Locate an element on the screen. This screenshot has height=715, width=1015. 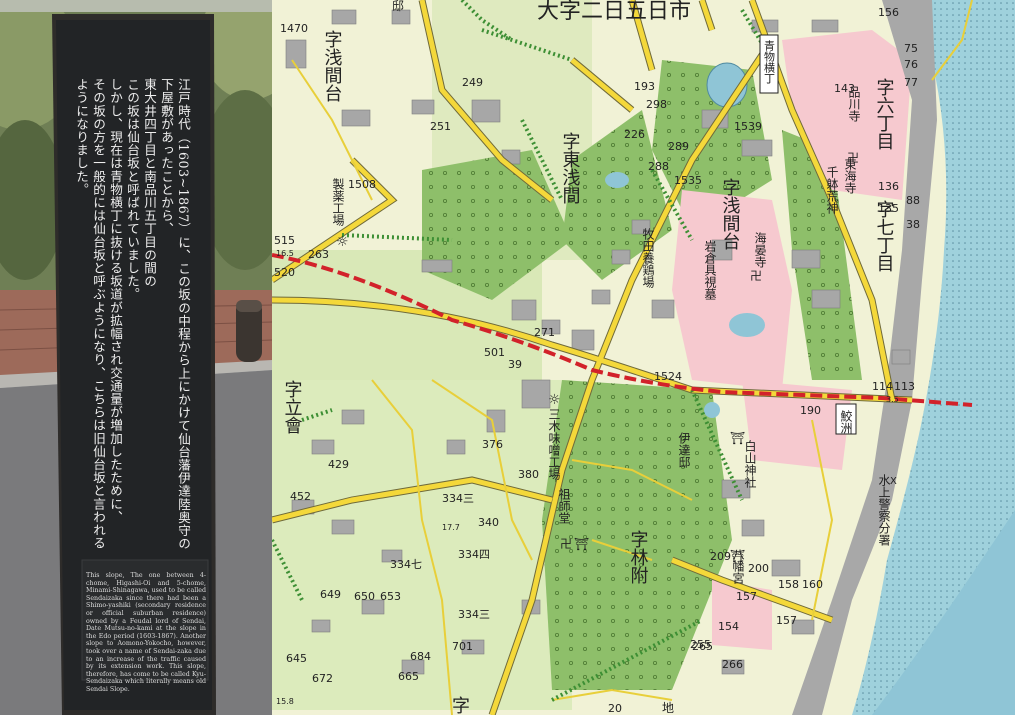
lot-number: 160 is located at coordinates (812, 584).